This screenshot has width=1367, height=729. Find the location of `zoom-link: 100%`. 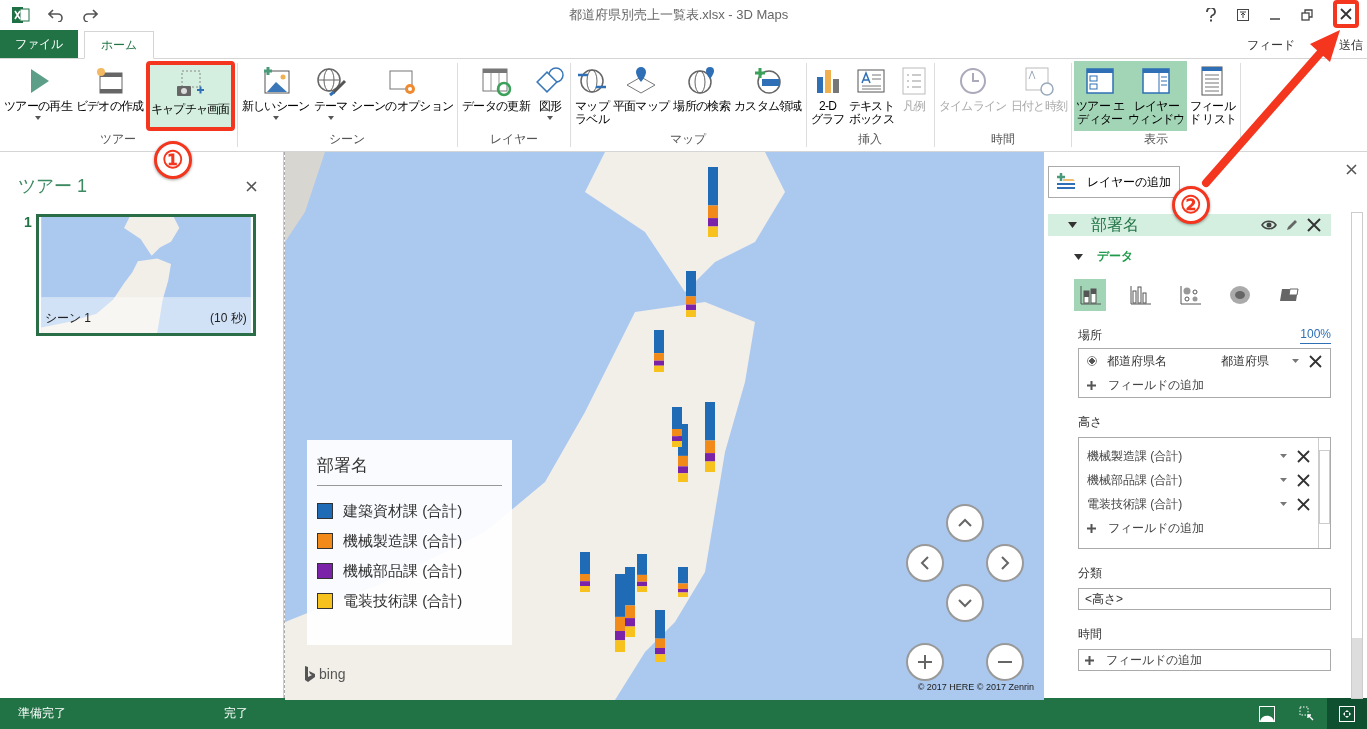

zoom-link: 100% is located at coordinates (1315, 335).